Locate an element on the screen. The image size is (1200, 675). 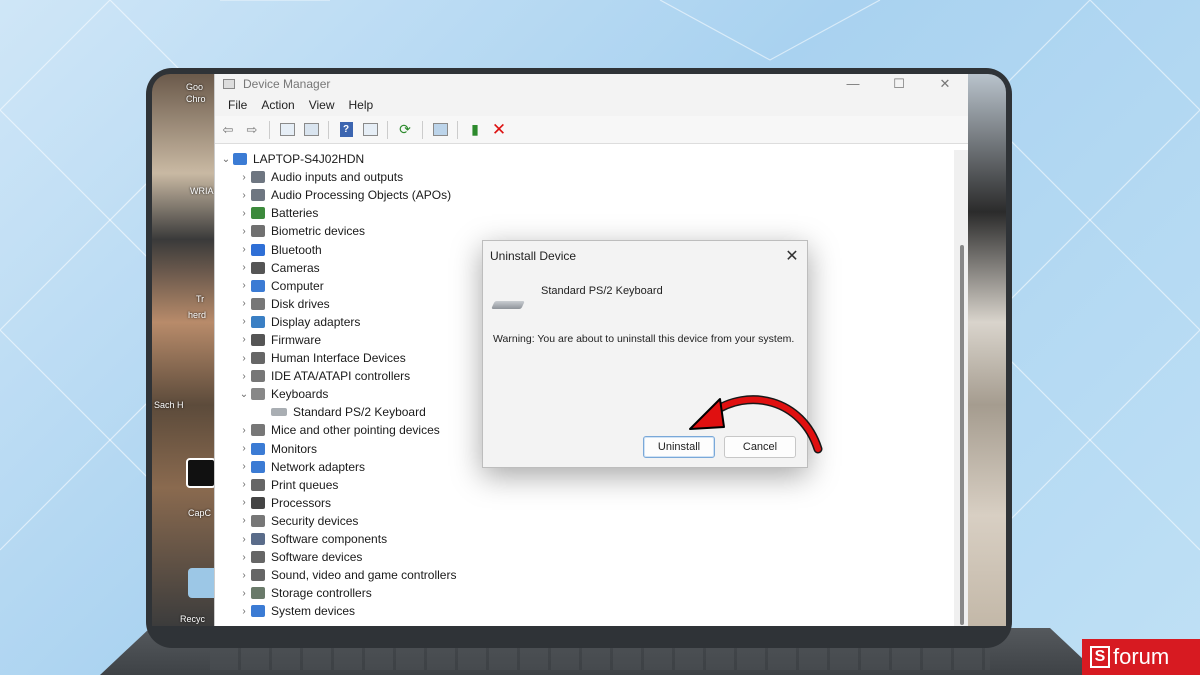
uninstall-device-icon: ✕ is located at coordinates (499, 129).